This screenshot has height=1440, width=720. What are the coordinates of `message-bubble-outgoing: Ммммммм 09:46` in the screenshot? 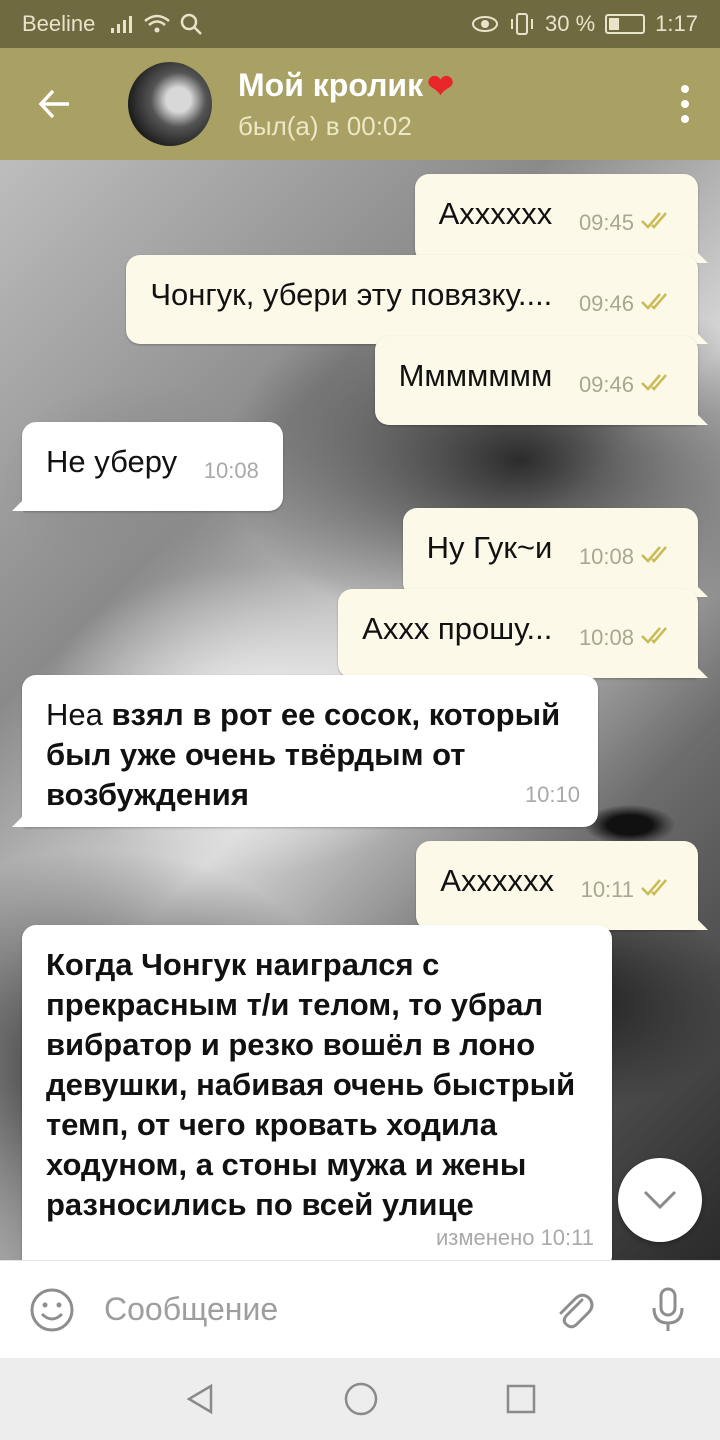 It's located at (541, 380).